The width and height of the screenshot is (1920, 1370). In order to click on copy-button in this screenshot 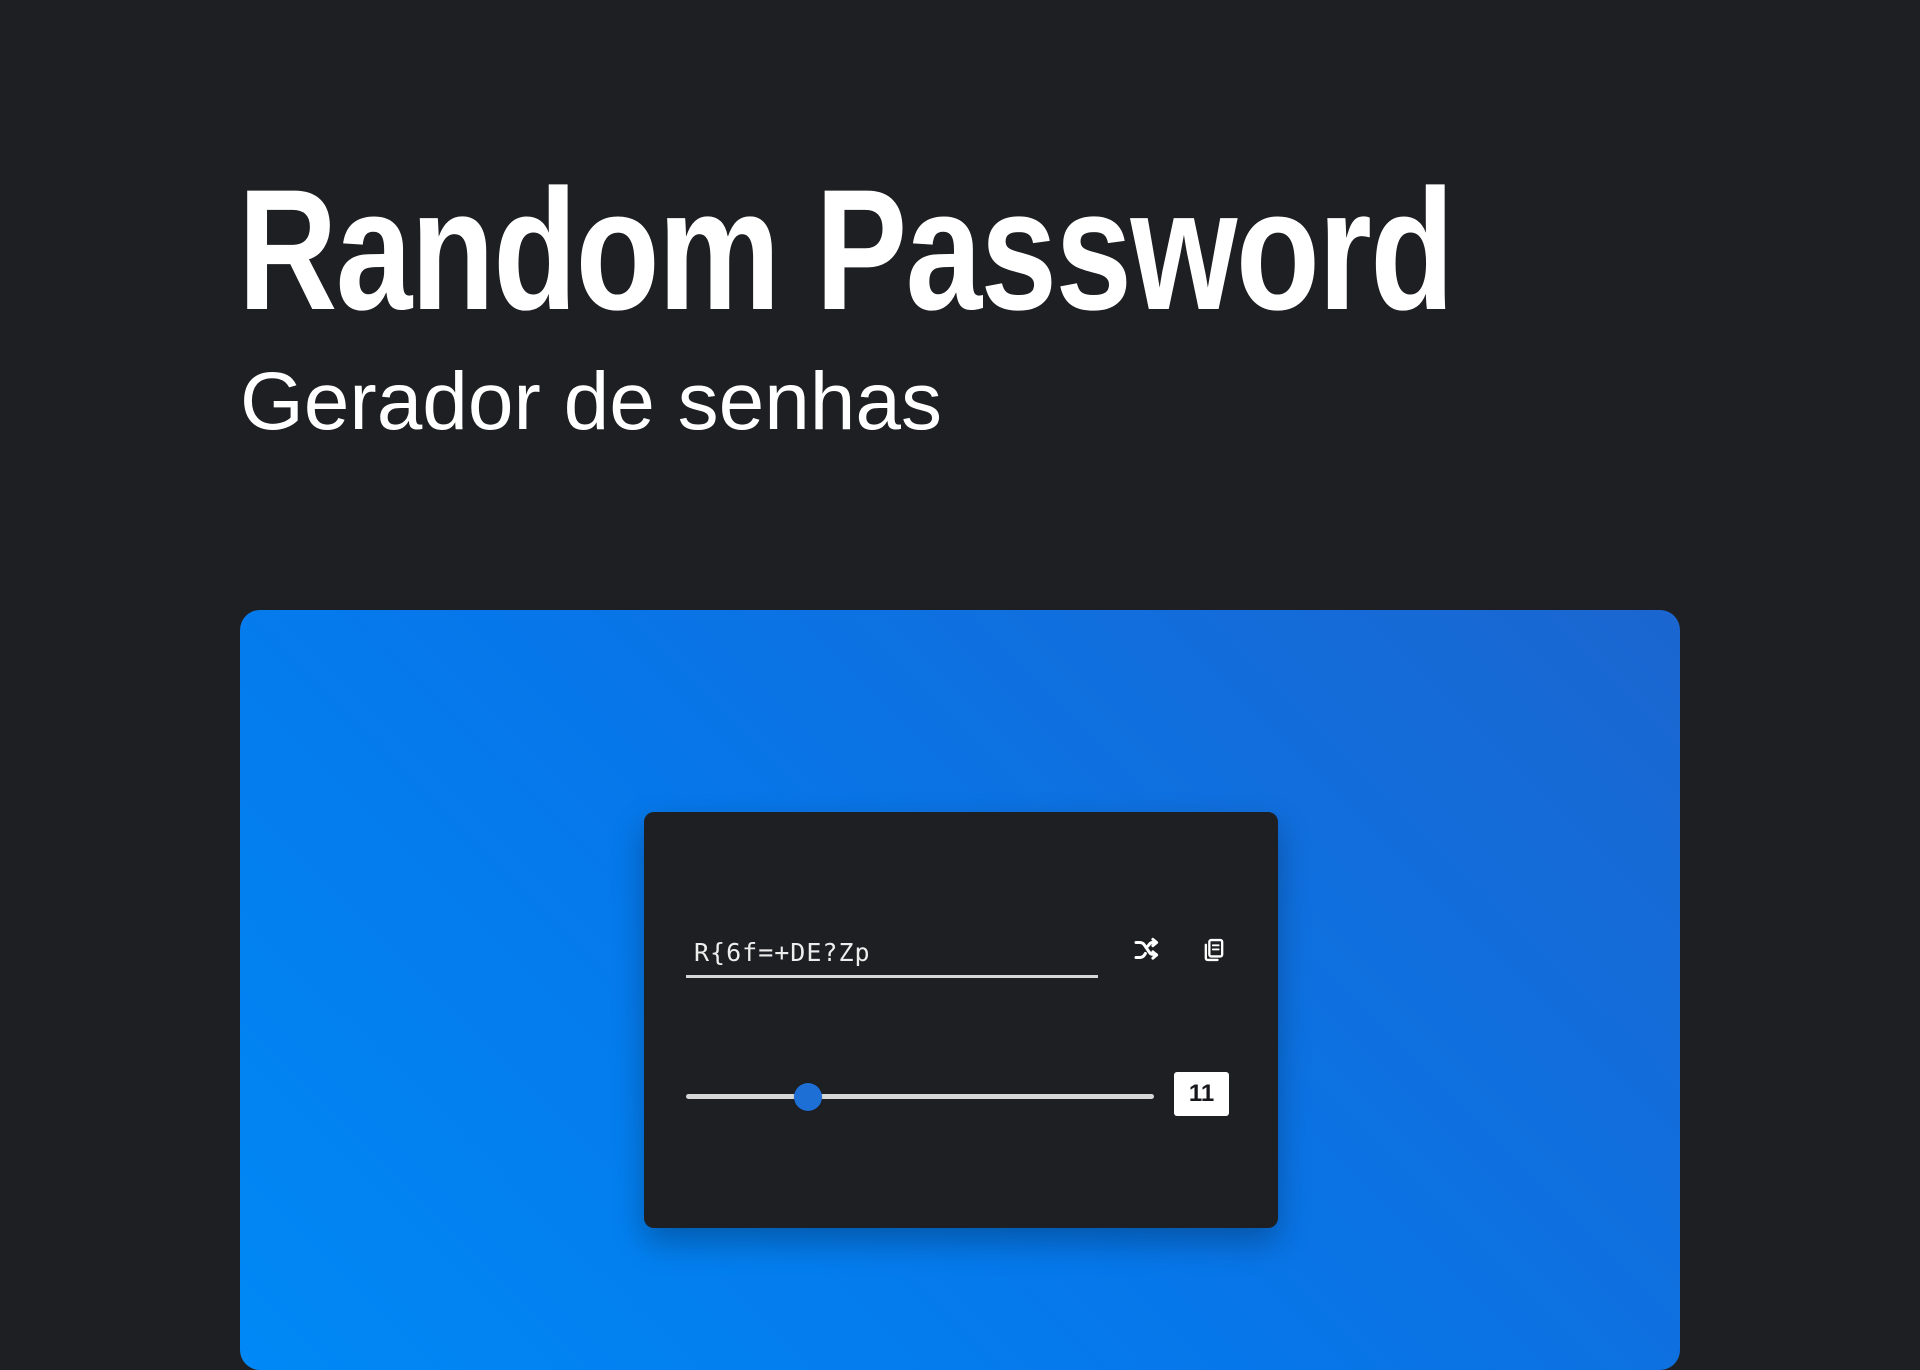, I will do `click(1214, 950)`.